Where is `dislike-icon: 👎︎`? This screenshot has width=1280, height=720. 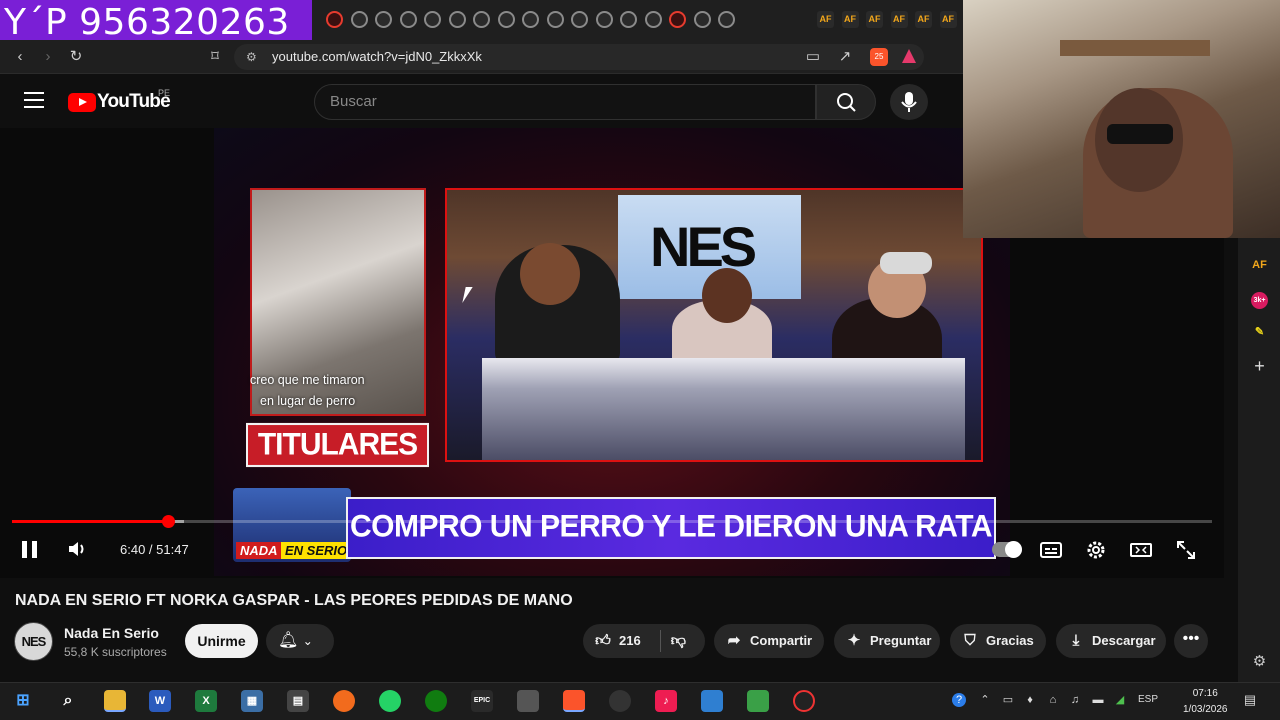 dislike-icon: 👎︎ is located at coordinates (678, 641).